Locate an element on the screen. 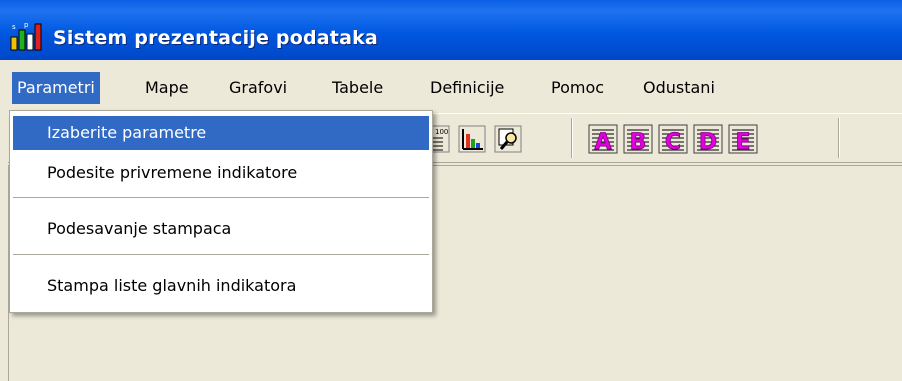 The image size is (902, 381). menu-item-podesite-privremene-indikatore: Podesite privremene indikatore is located at coordinates (221, 173).